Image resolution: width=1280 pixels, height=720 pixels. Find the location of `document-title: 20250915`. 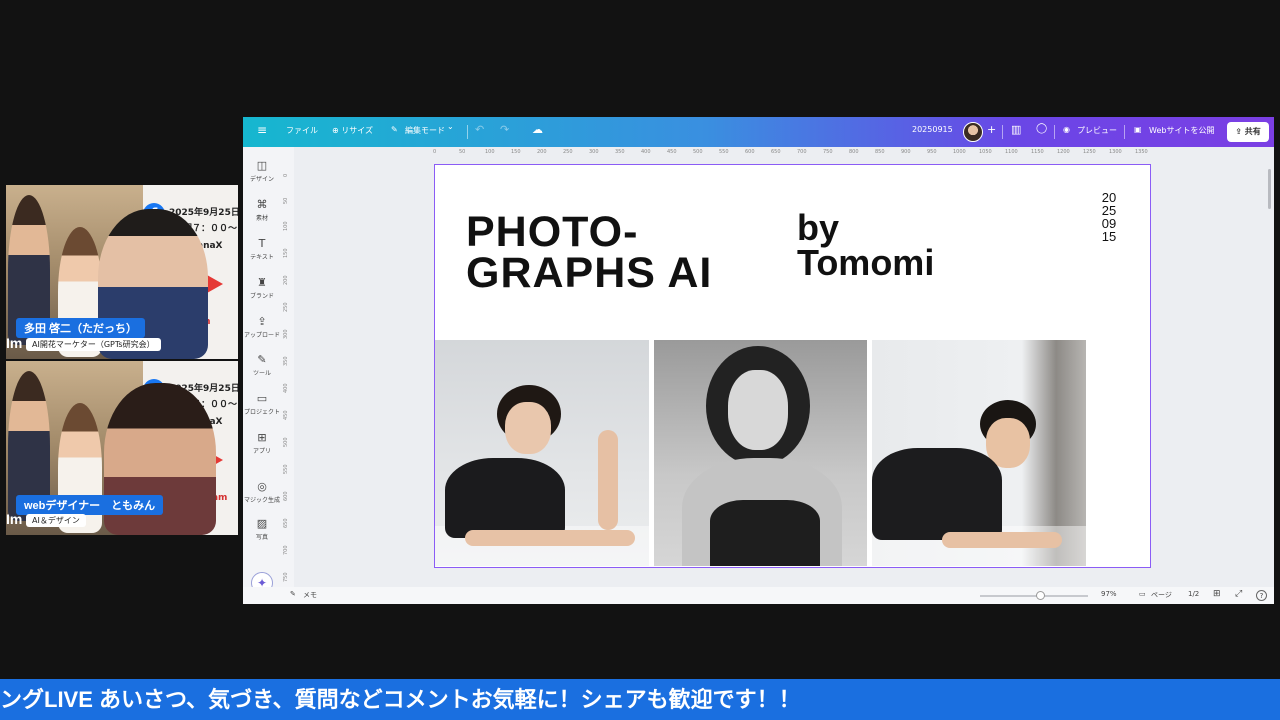

document-title: 20250915 is located at coordinates (932, 129).